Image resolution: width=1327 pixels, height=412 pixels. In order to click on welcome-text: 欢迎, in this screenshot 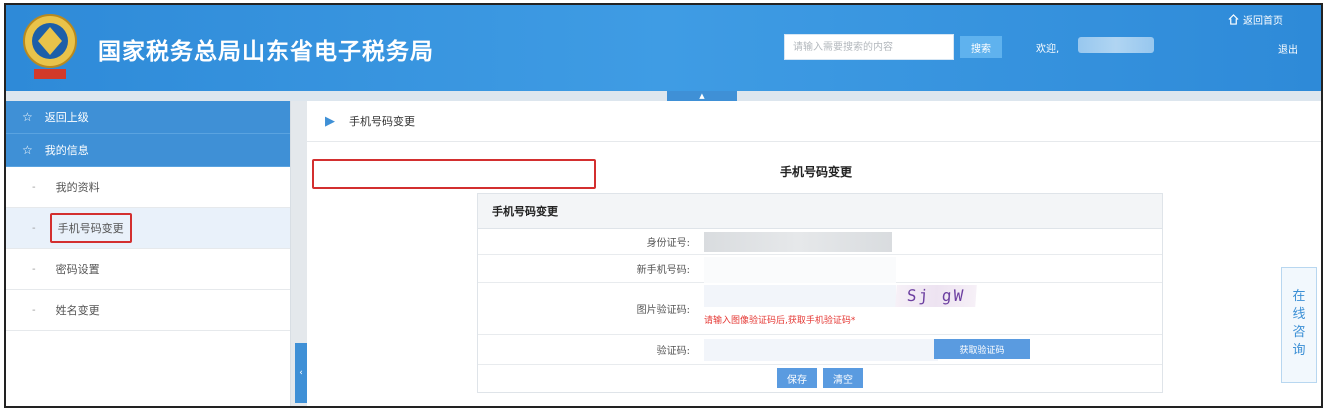, I will do `click(1048, 49)`.